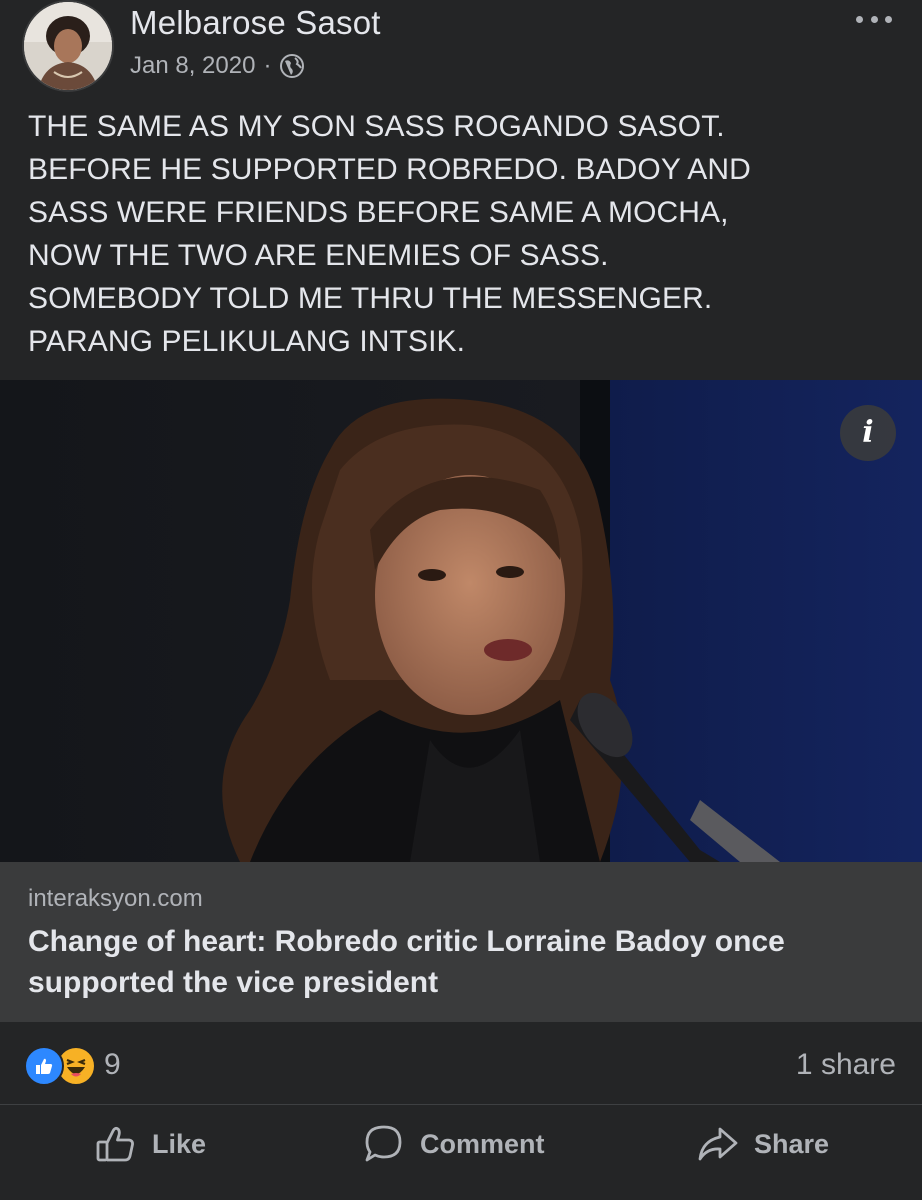  I want to click on thumbs-up-icon, so click(115, 1144).